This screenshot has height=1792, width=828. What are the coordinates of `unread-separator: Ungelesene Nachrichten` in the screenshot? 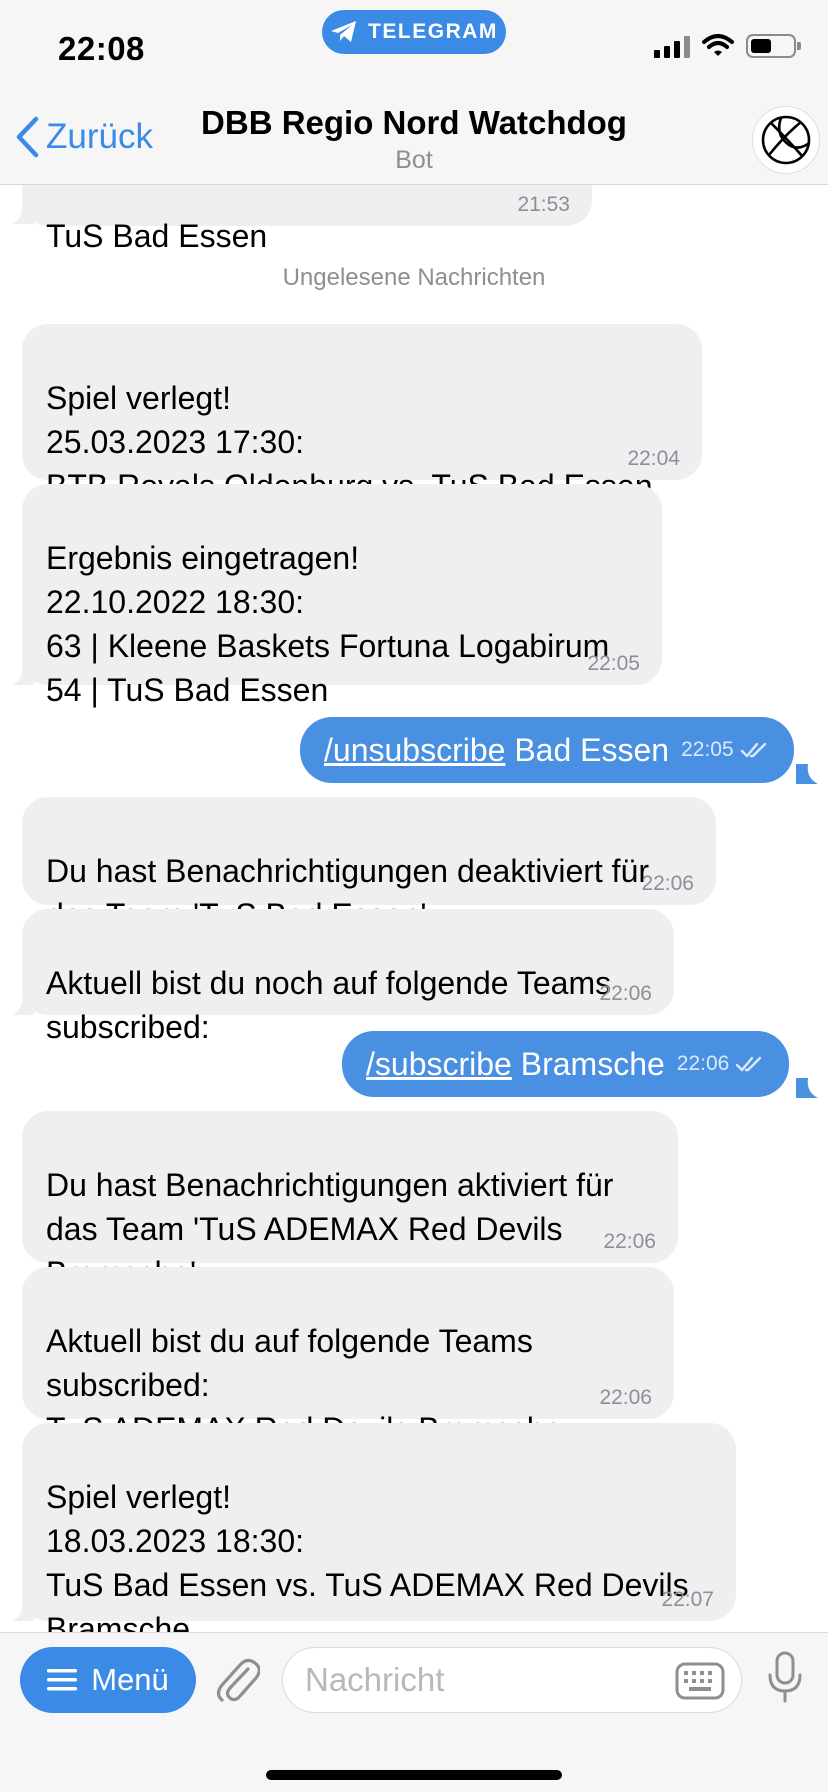 It's located at (414, 277).